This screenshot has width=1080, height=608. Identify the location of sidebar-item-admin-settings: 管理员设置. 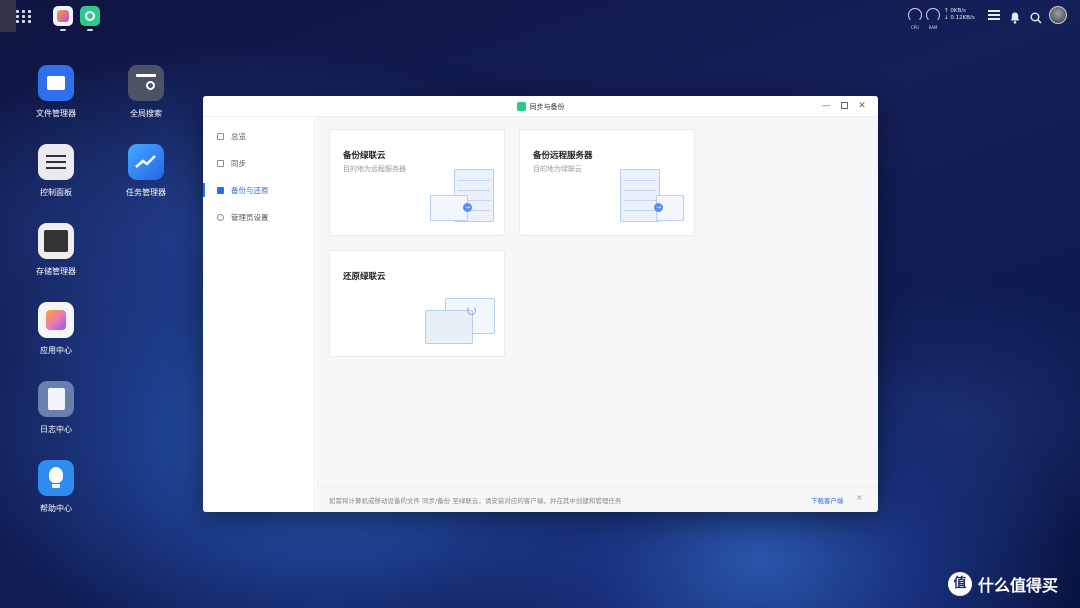
(259, 217).